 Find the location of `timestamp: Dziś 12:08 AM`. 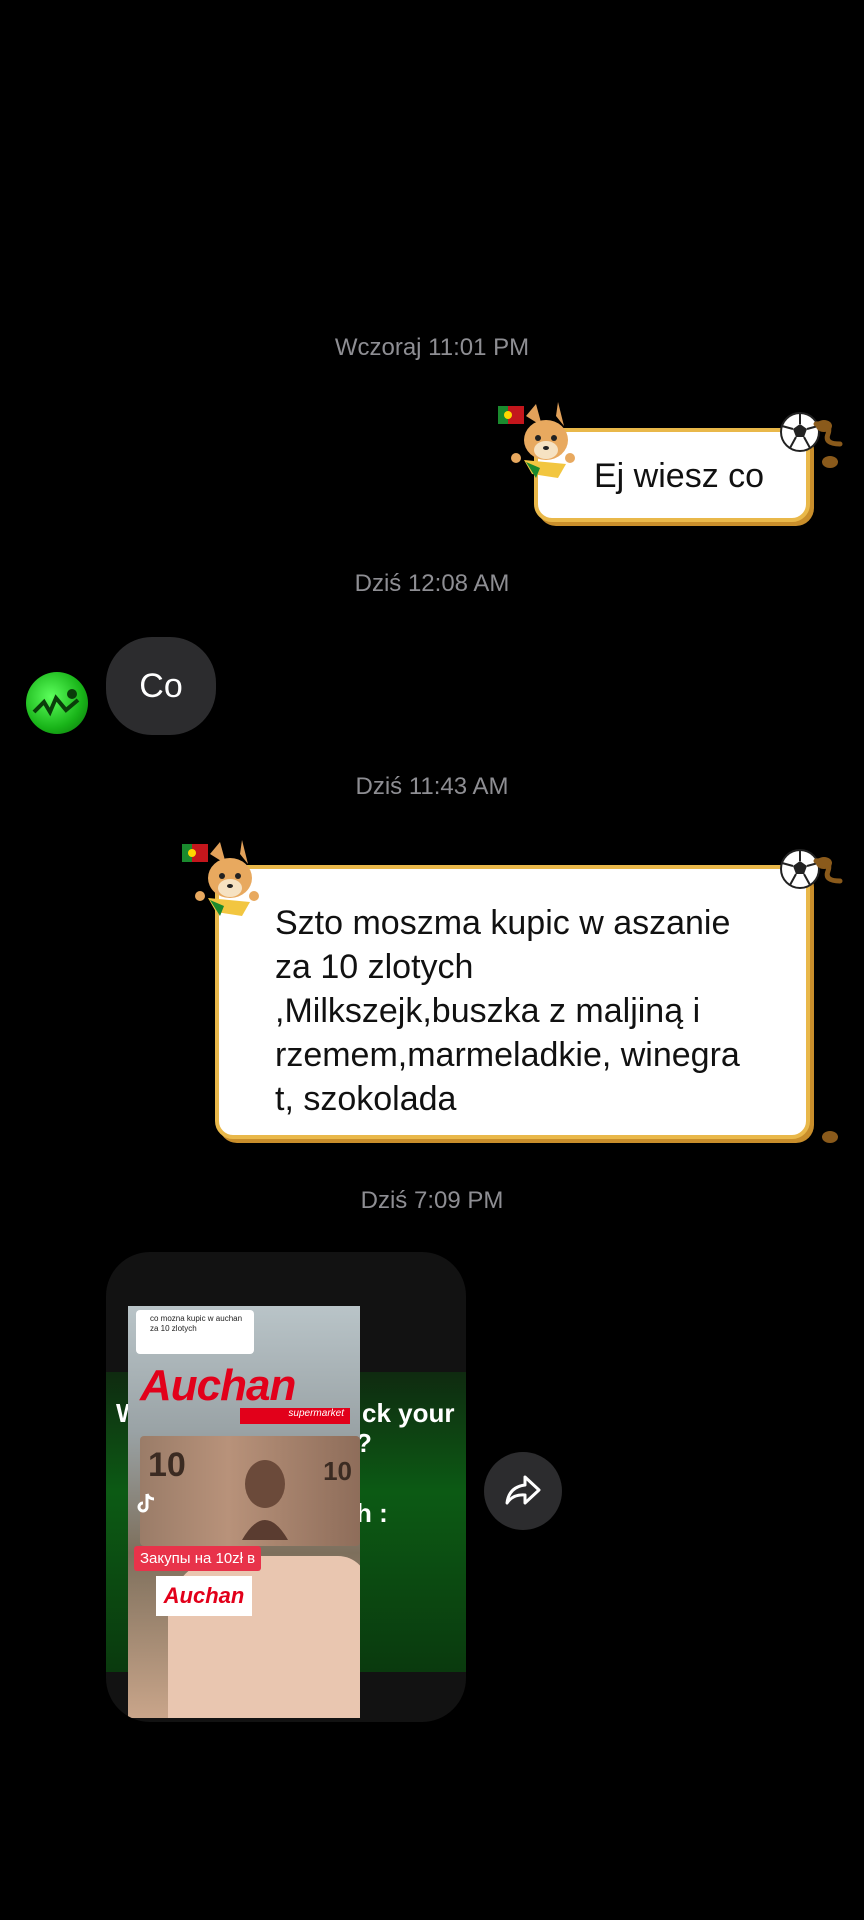

timestamp: Dziś 12:08 AM is located at coordinates (432, 583).